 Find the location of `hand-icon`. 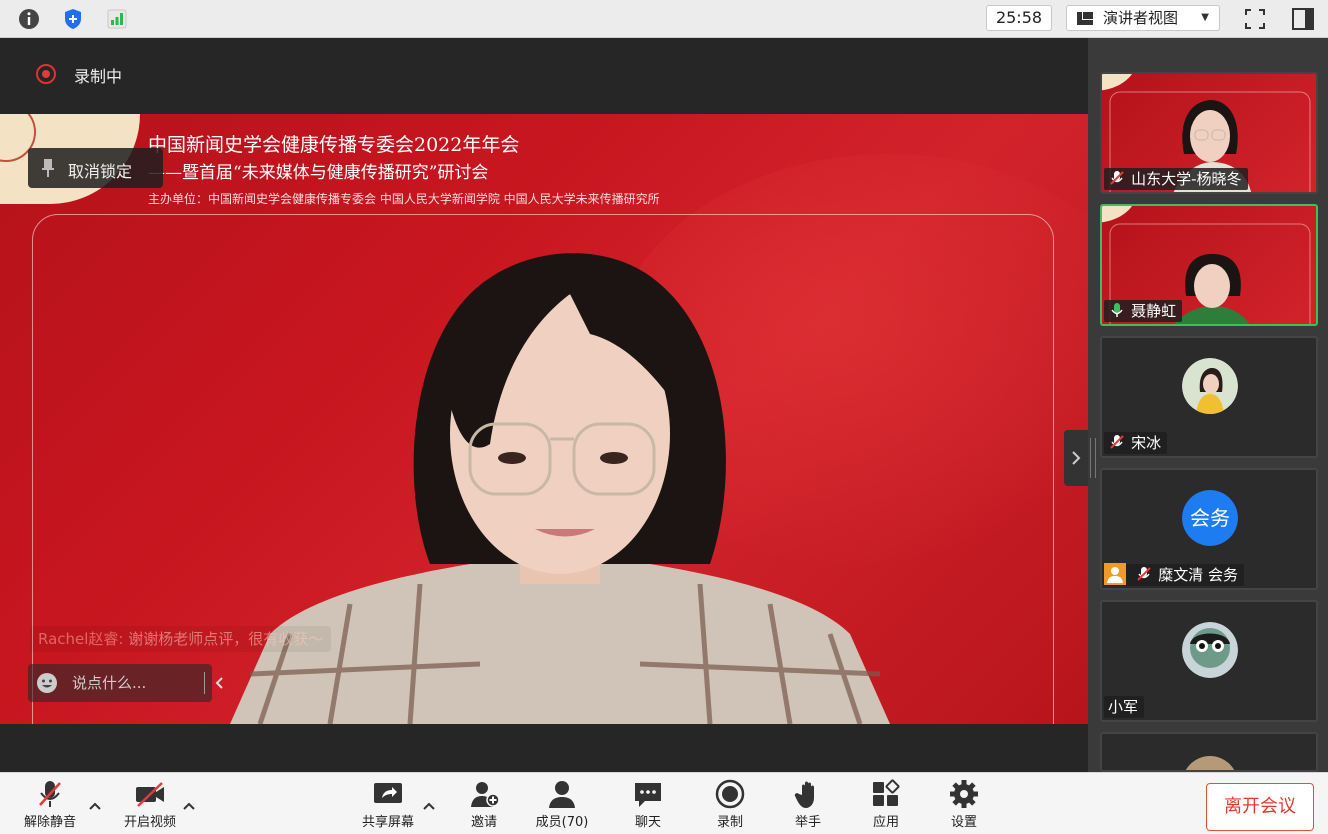

hand-icon is located at coordinates (804, 794).